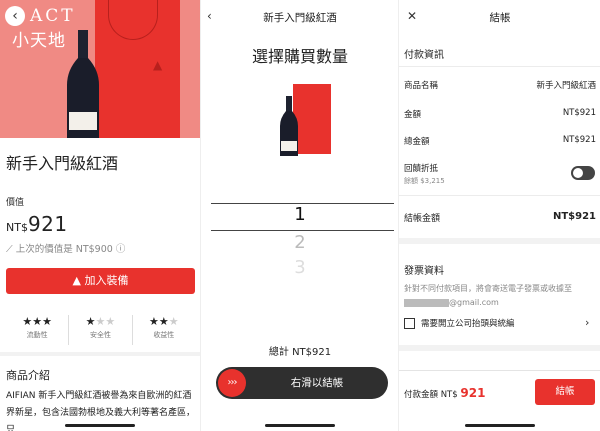  Describe the element at coordinates (299, 56) in the screenshot. I see `quantity-heading: 選擇購買數量` at that location.